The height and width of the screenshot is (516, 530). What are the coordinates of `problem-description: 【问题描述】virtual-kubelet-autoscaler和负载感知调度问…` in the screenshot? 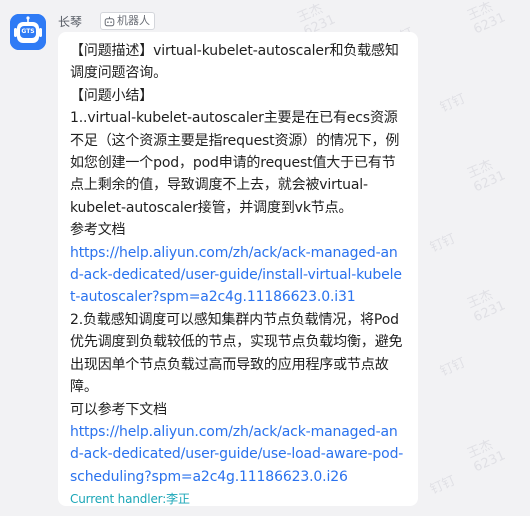 It's located at (234, 62).